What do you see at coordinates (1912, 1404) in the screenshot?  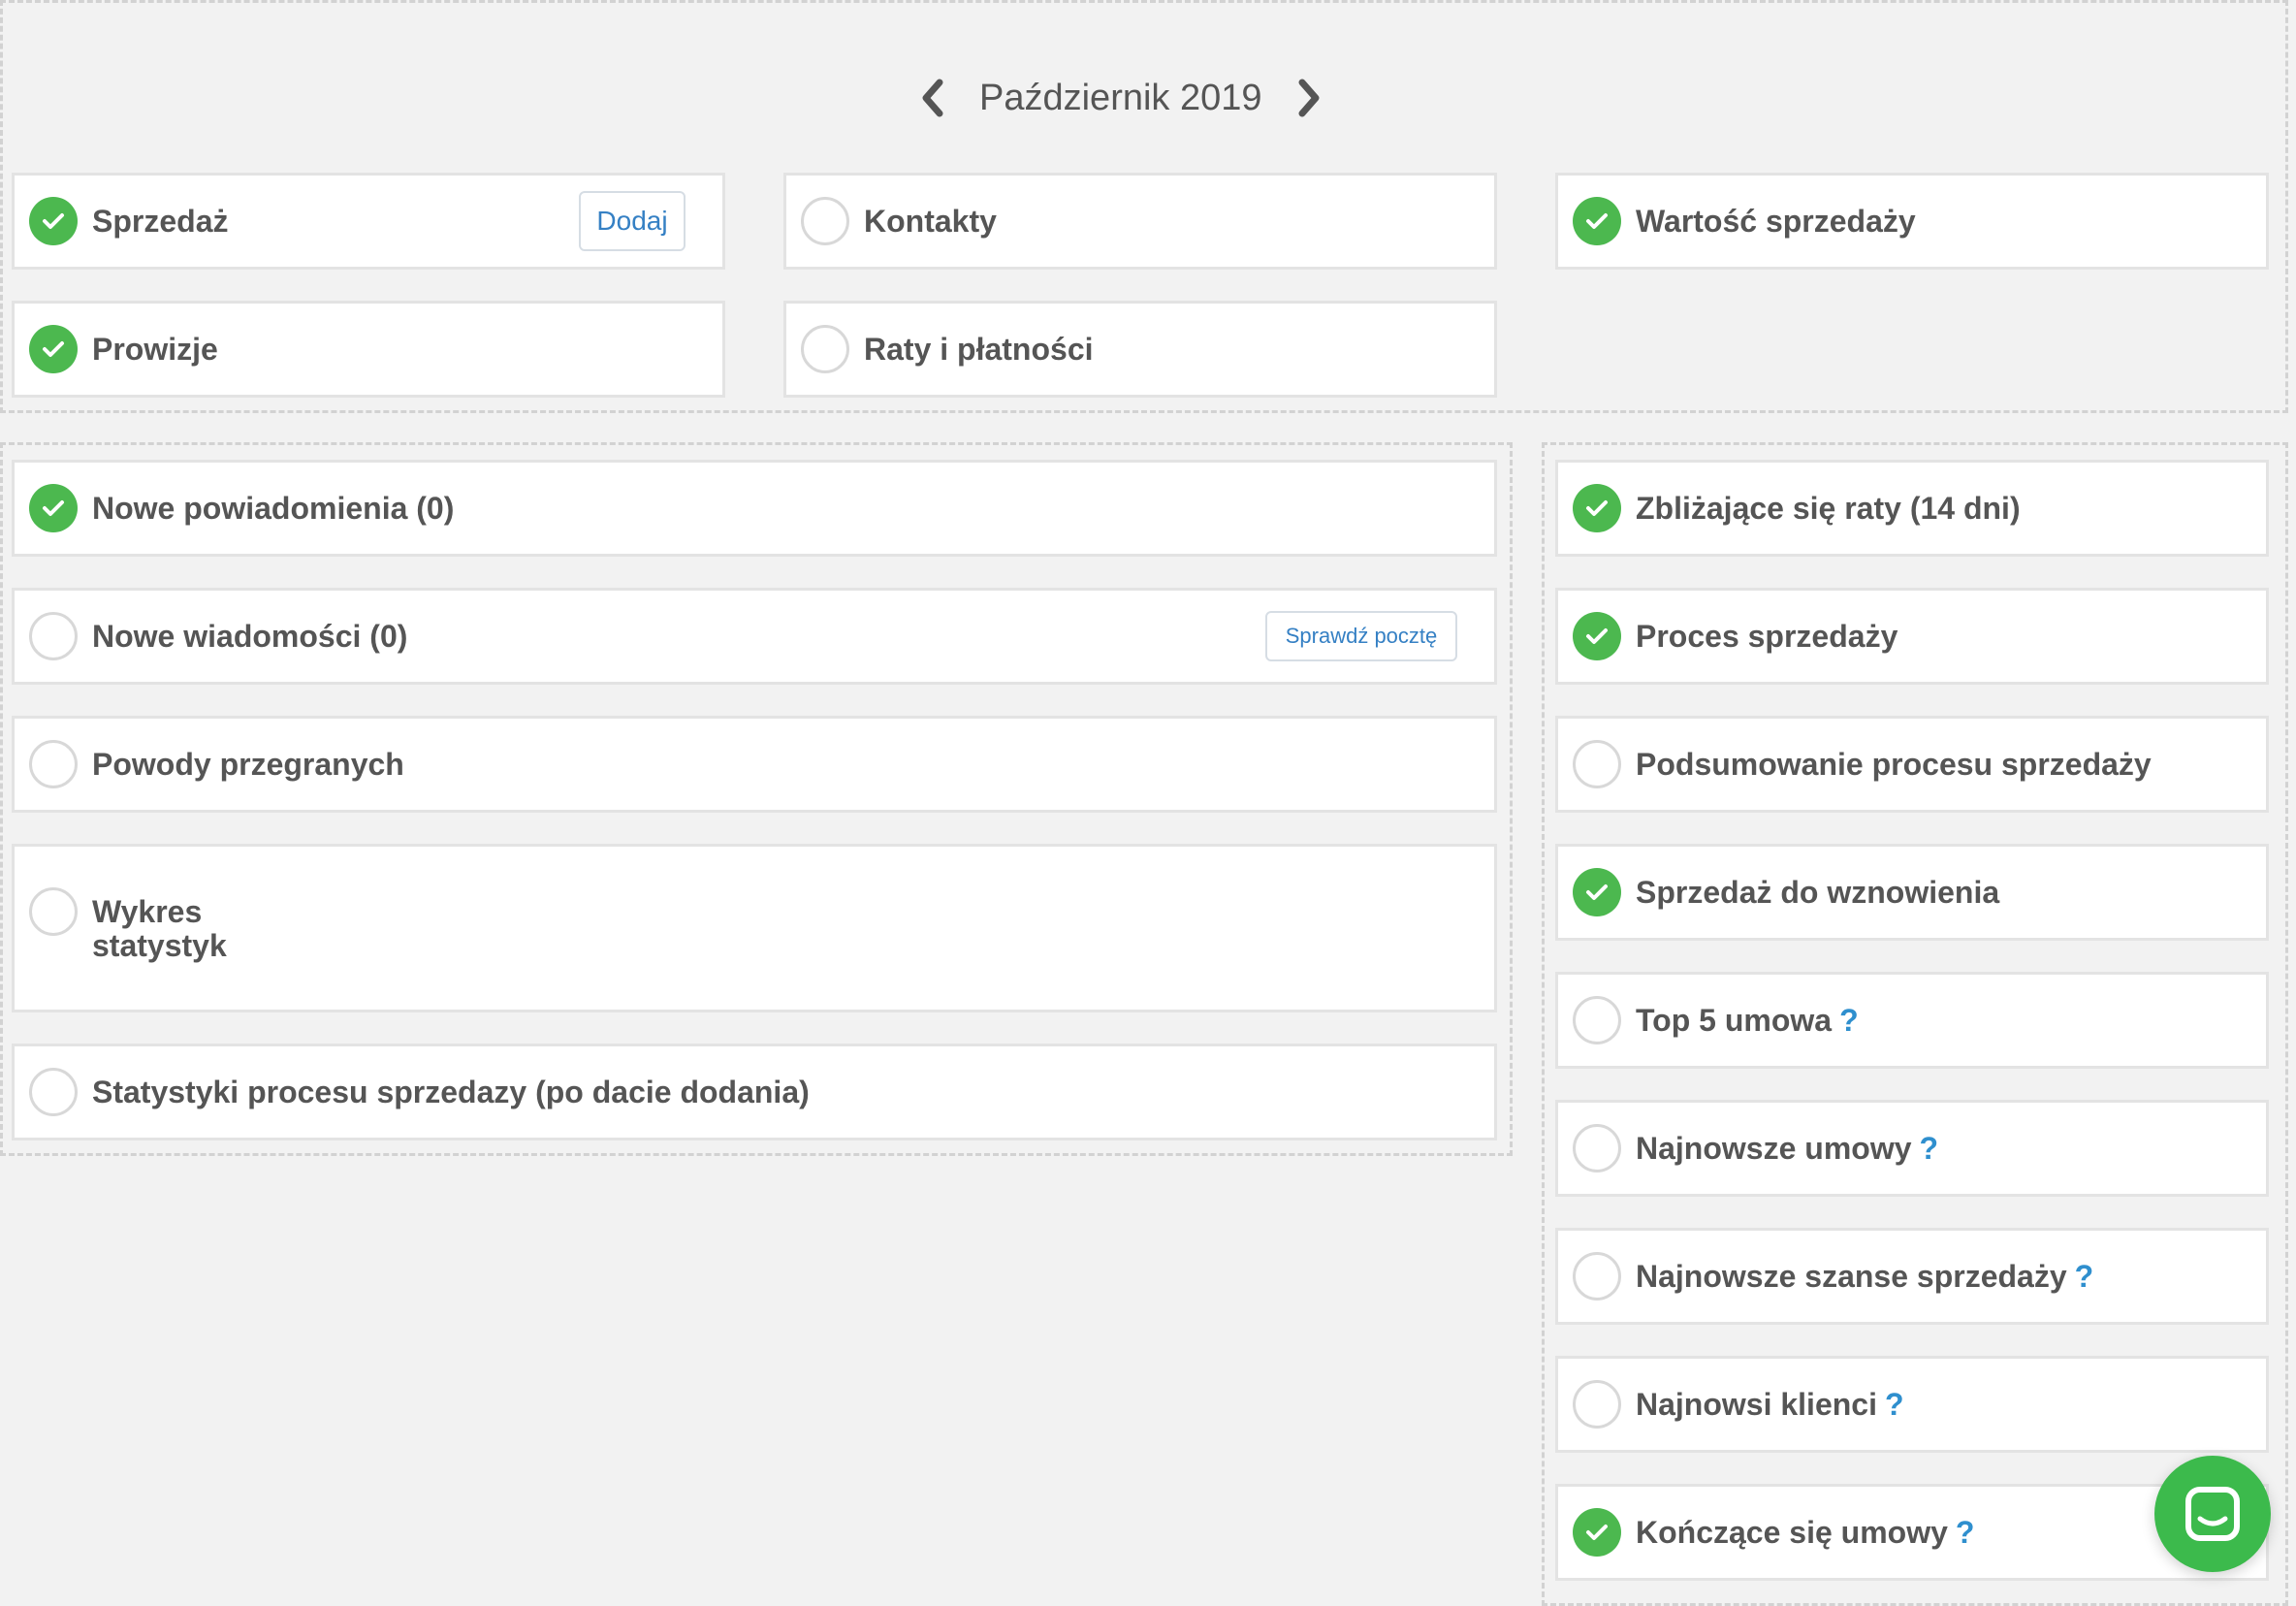 I see `widget-najnowsi-klienci: Najnowsi klienci?` at bounding box center [1912, 1404].